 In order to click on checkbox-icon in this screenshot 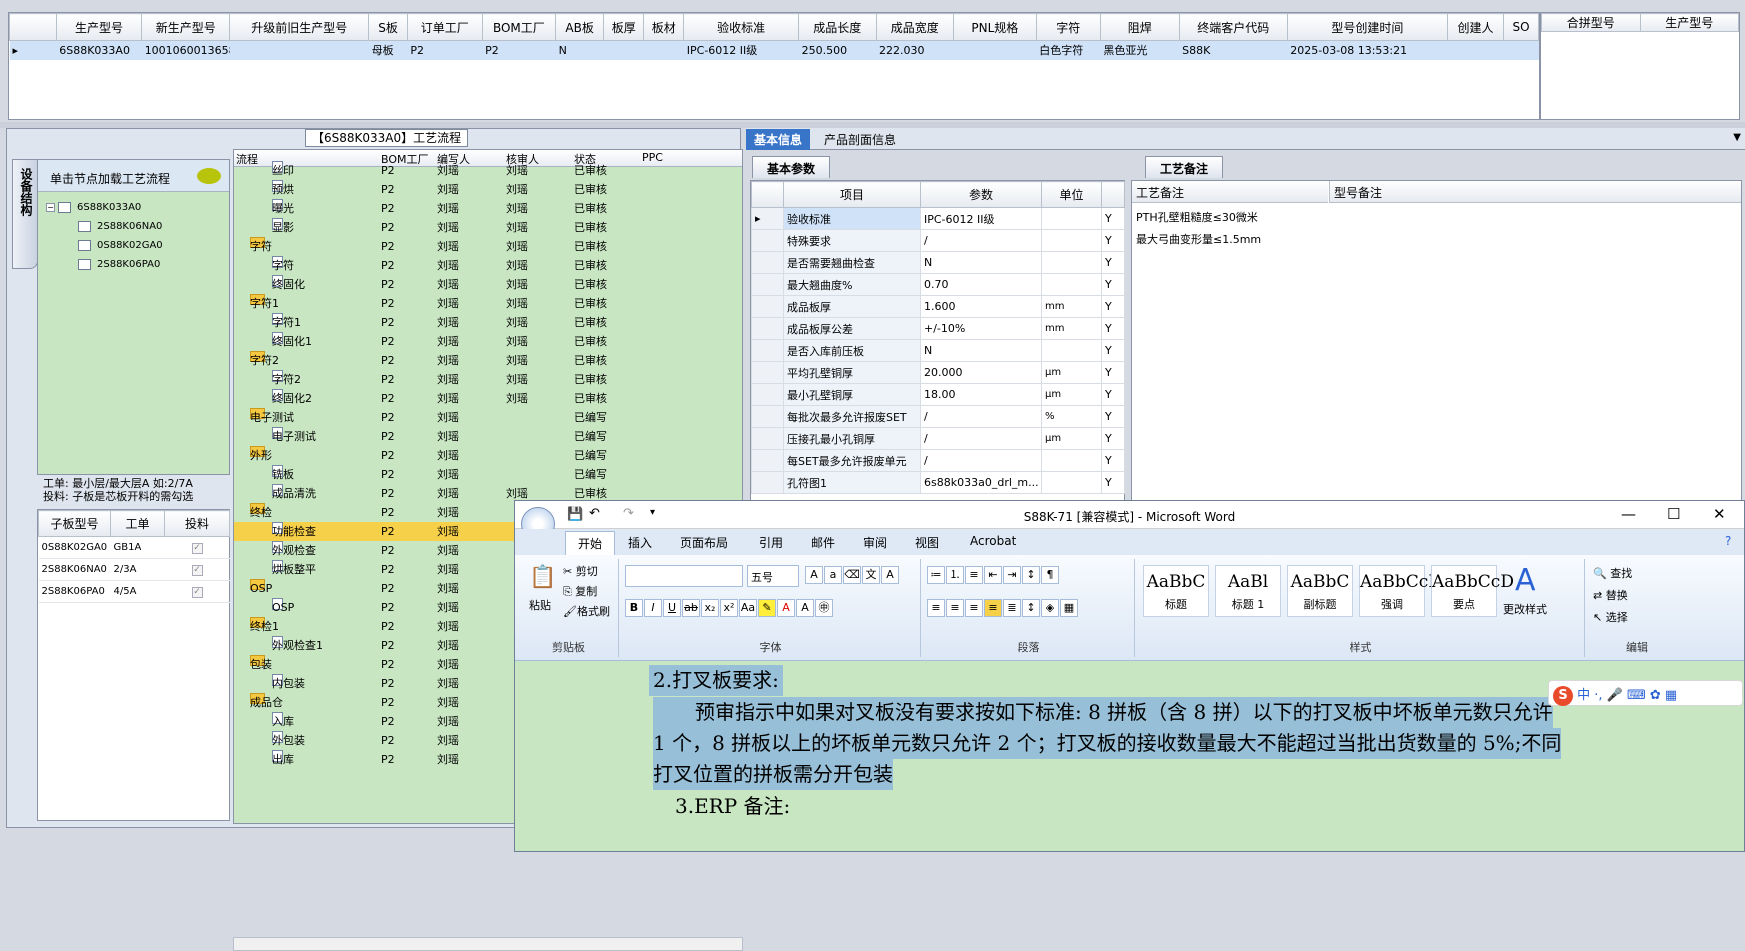, I will do `click(84, 226)`.